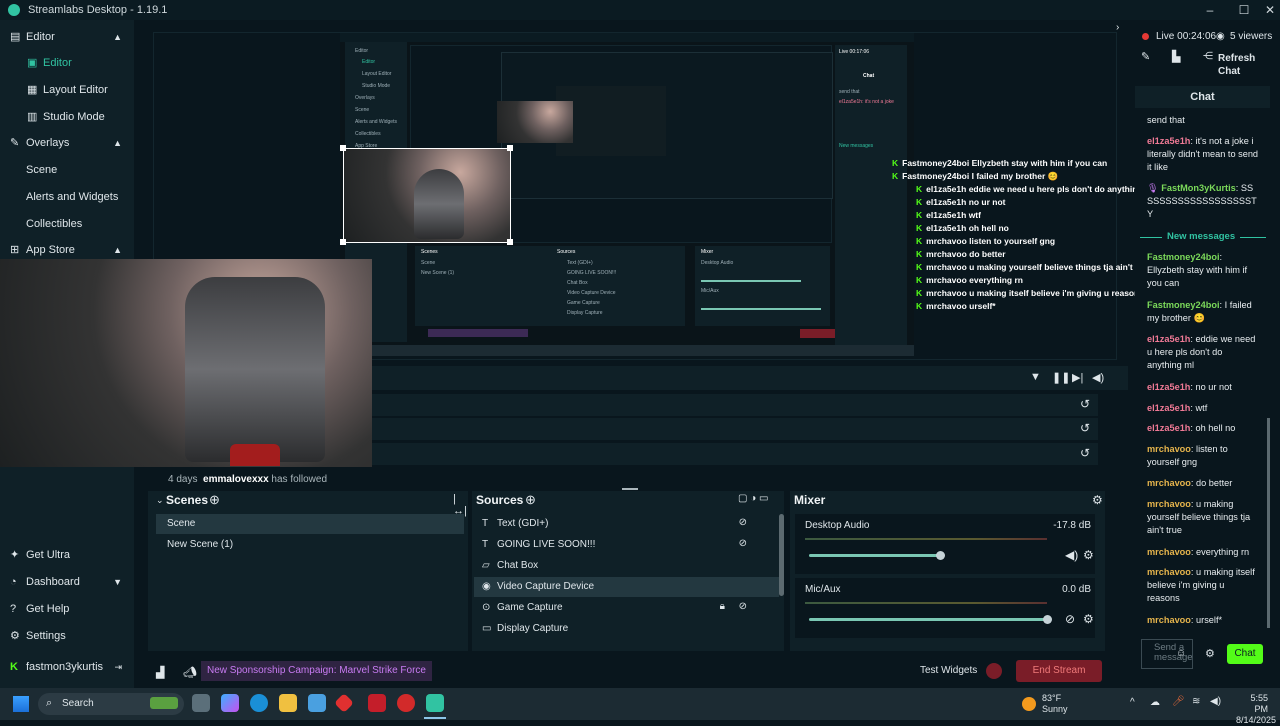 The width and height of the screenshot is (1280, 726). Describe the element at coordinates (1196, 701) in the screenshot. I see `wifi-icon: ≋` at that location.